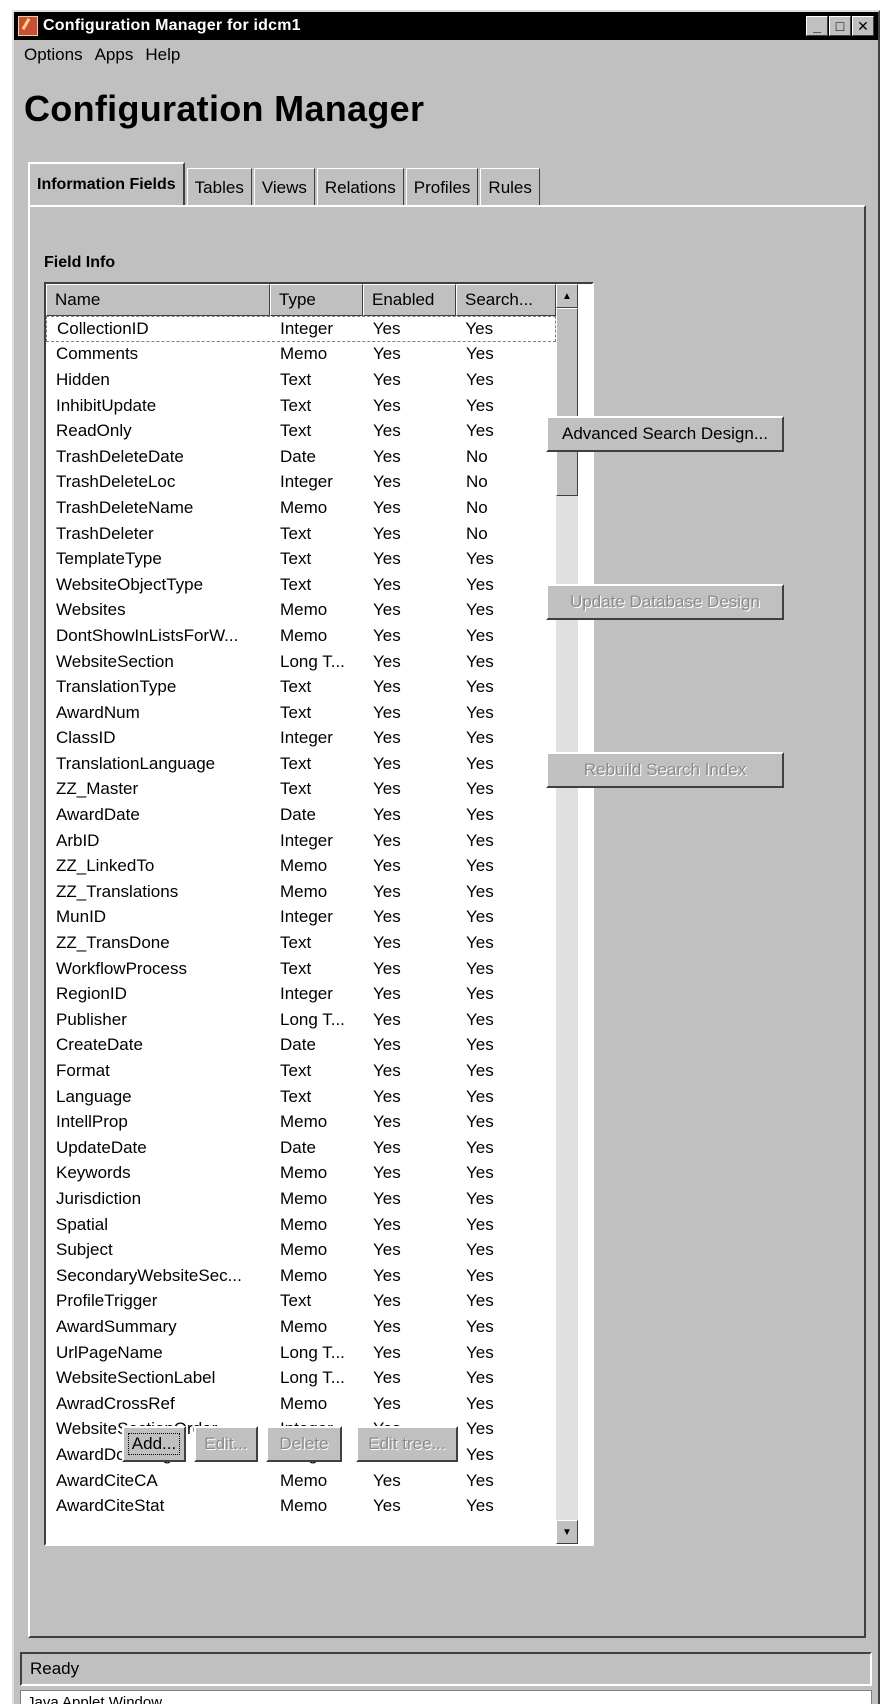 Image resolution: width=893 pixels, height=1704 pixels. I want to click on vertical-scrollbar: ▲ ▼, so click(567, 914).